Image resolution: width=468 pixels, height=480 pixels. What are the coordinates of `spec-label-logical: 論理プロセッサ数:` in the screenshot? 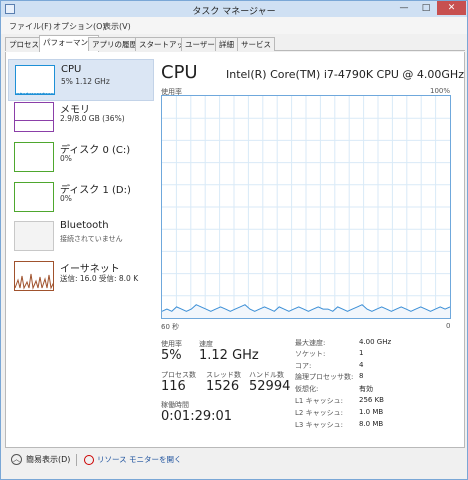 It's located at (324, 377).